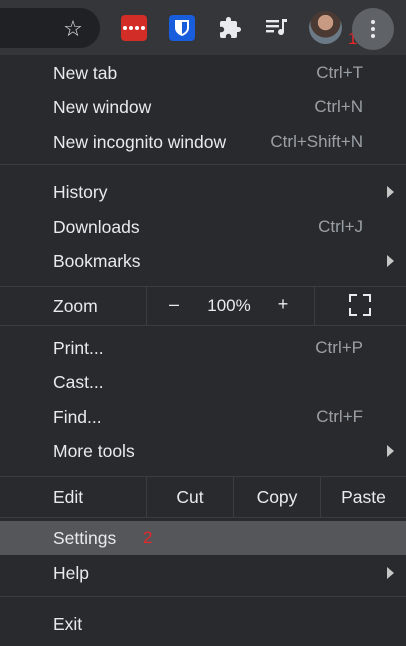 The image size is (406, 646). What do you see at coordinates (85, 72) in the screenshot?
I see `menu-item-label: New tab` at bounding box center [85, 72].